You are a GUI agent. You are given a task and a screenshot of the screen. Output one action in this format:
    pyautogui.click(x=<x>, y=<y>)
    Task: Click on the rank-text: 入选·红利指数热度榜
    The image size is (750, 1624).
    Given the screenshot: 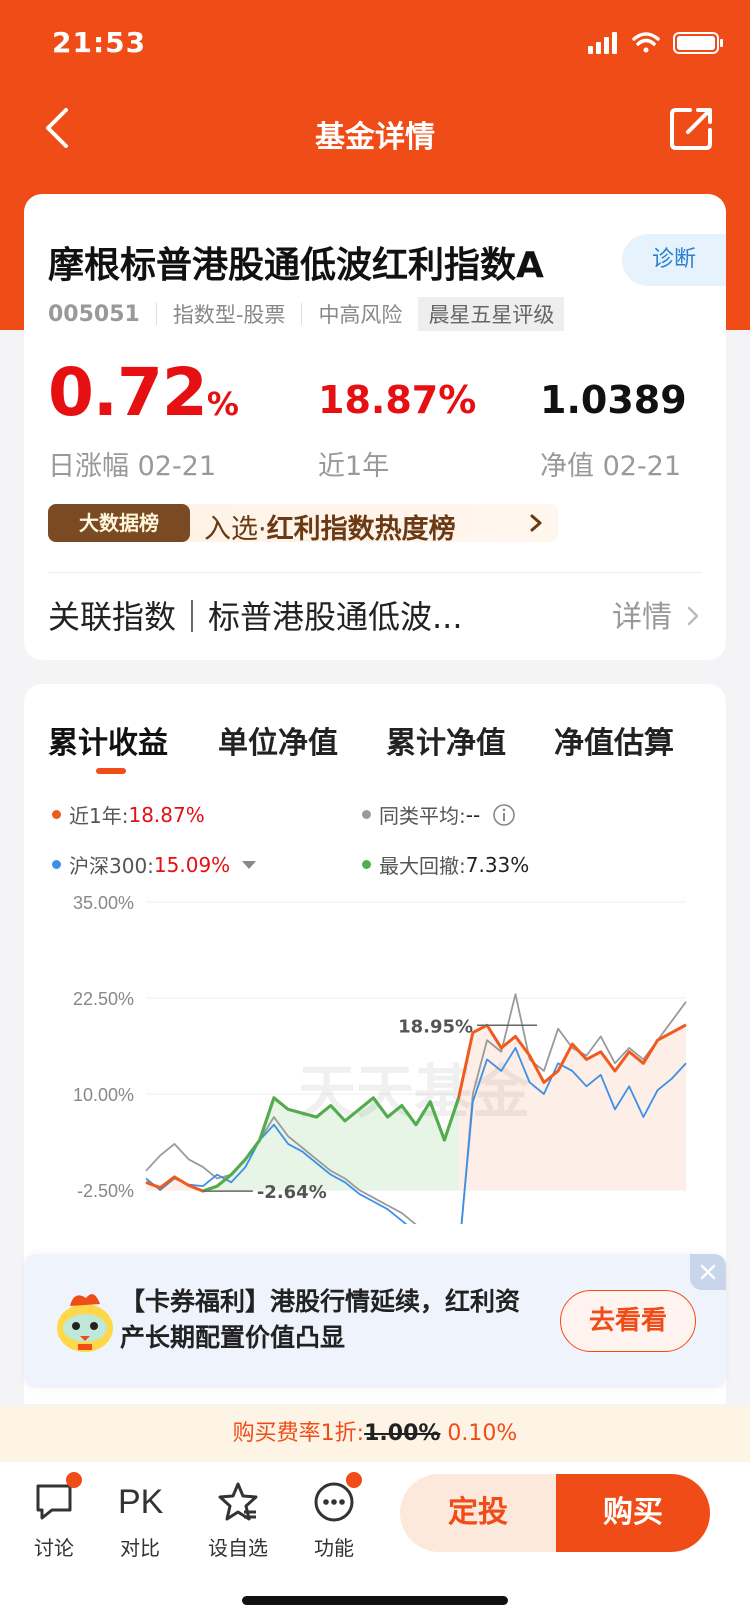 What is the action you would take?
    pyautogui.click(x=330, y=526)
    